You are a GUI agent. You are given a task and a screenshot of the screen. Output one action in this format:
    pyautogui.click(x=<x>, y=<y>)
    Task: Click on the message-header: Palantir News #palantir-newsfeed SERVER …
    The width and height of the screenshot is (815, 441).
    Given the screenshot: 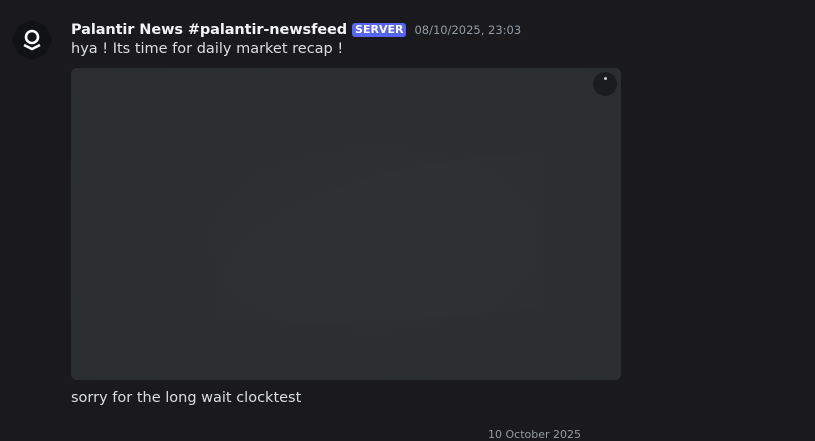 What is the action you would take?
    pyautogui.click(x=296, y=30)
    